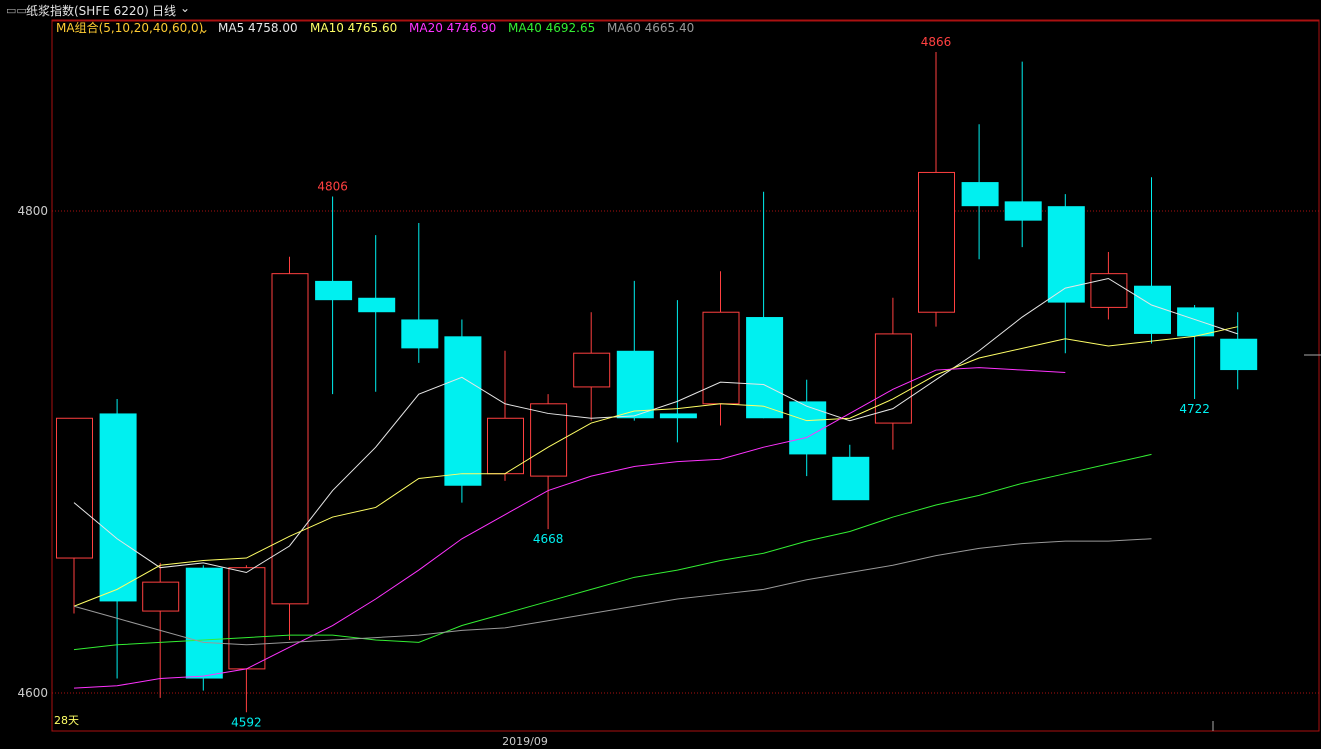  Describe the element at coordinates (32, 693) in the screenshot. I see `y-tick-label: 4600` at that location.